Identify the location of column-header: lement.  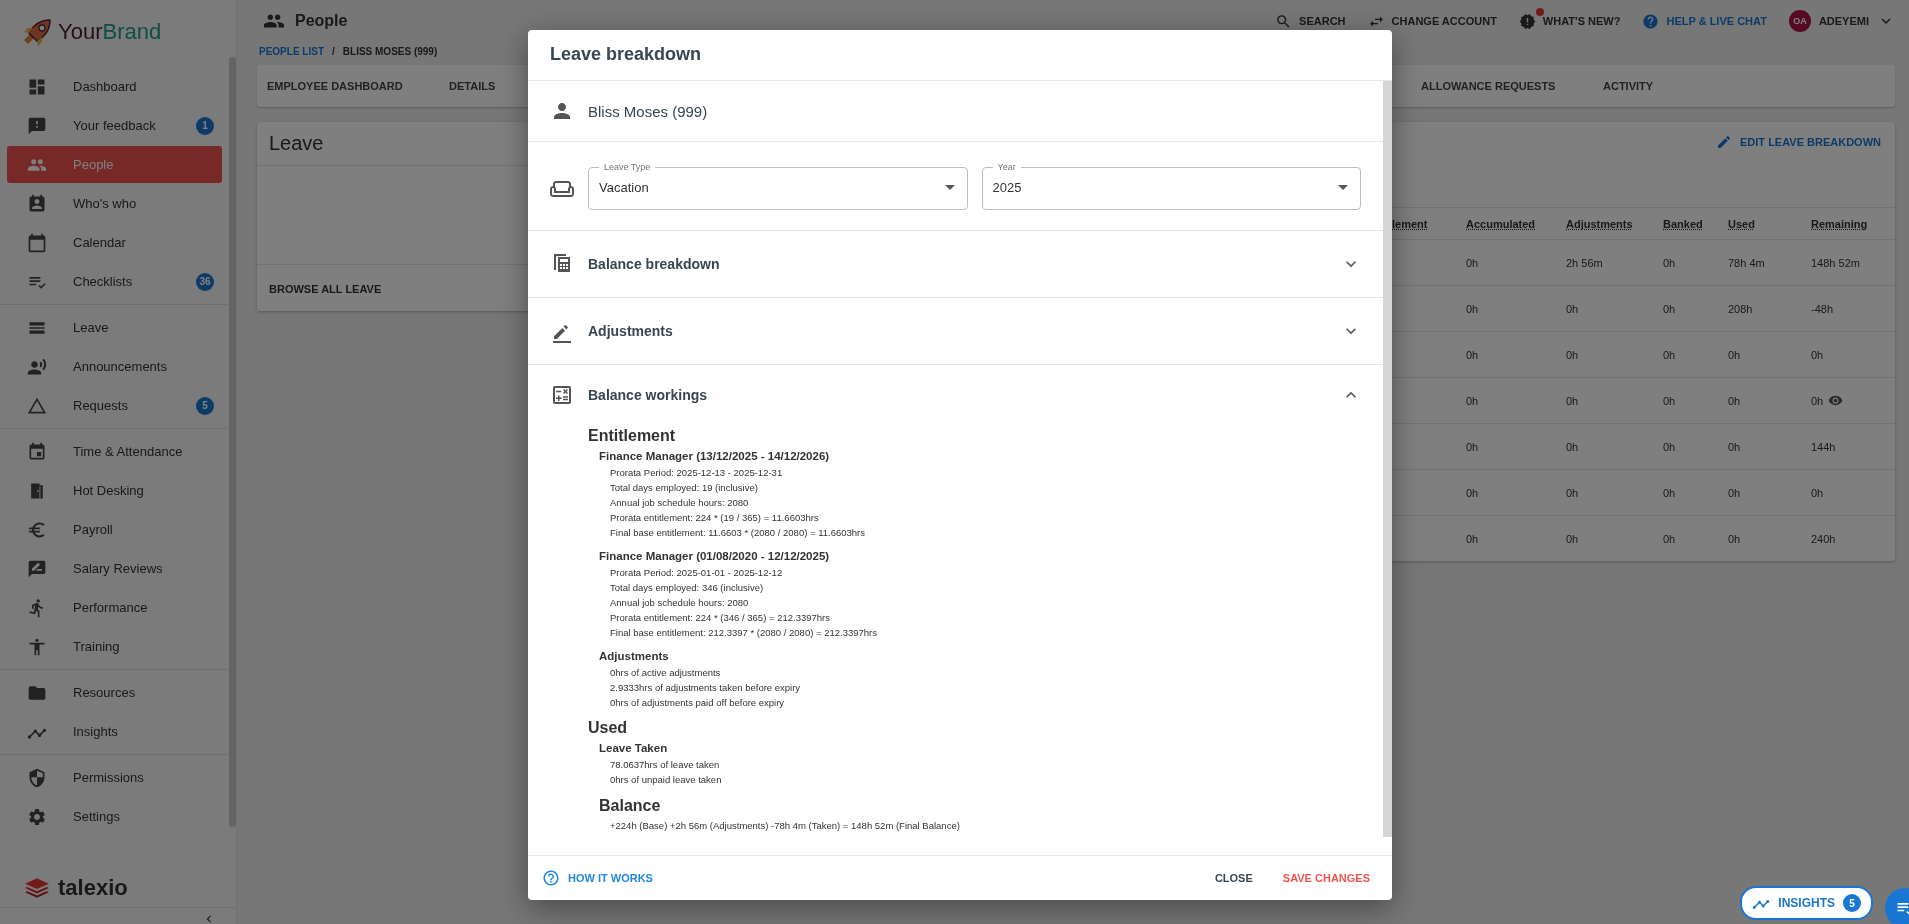
(1429, 223).